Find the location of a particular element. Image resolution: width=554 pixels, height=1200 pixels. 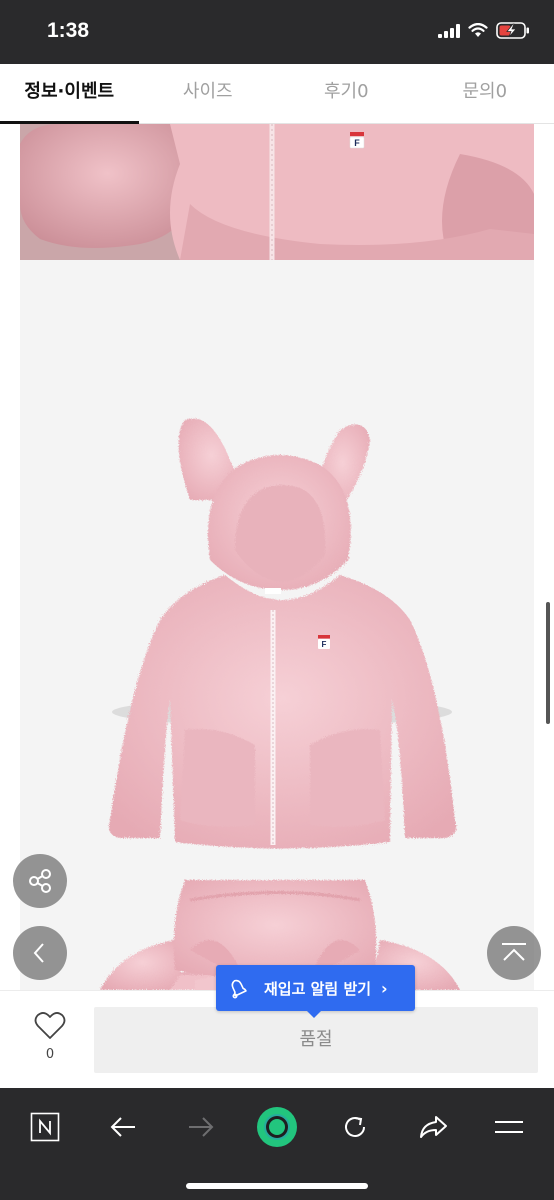

share-page-button is located at coordinates (433, 1127).